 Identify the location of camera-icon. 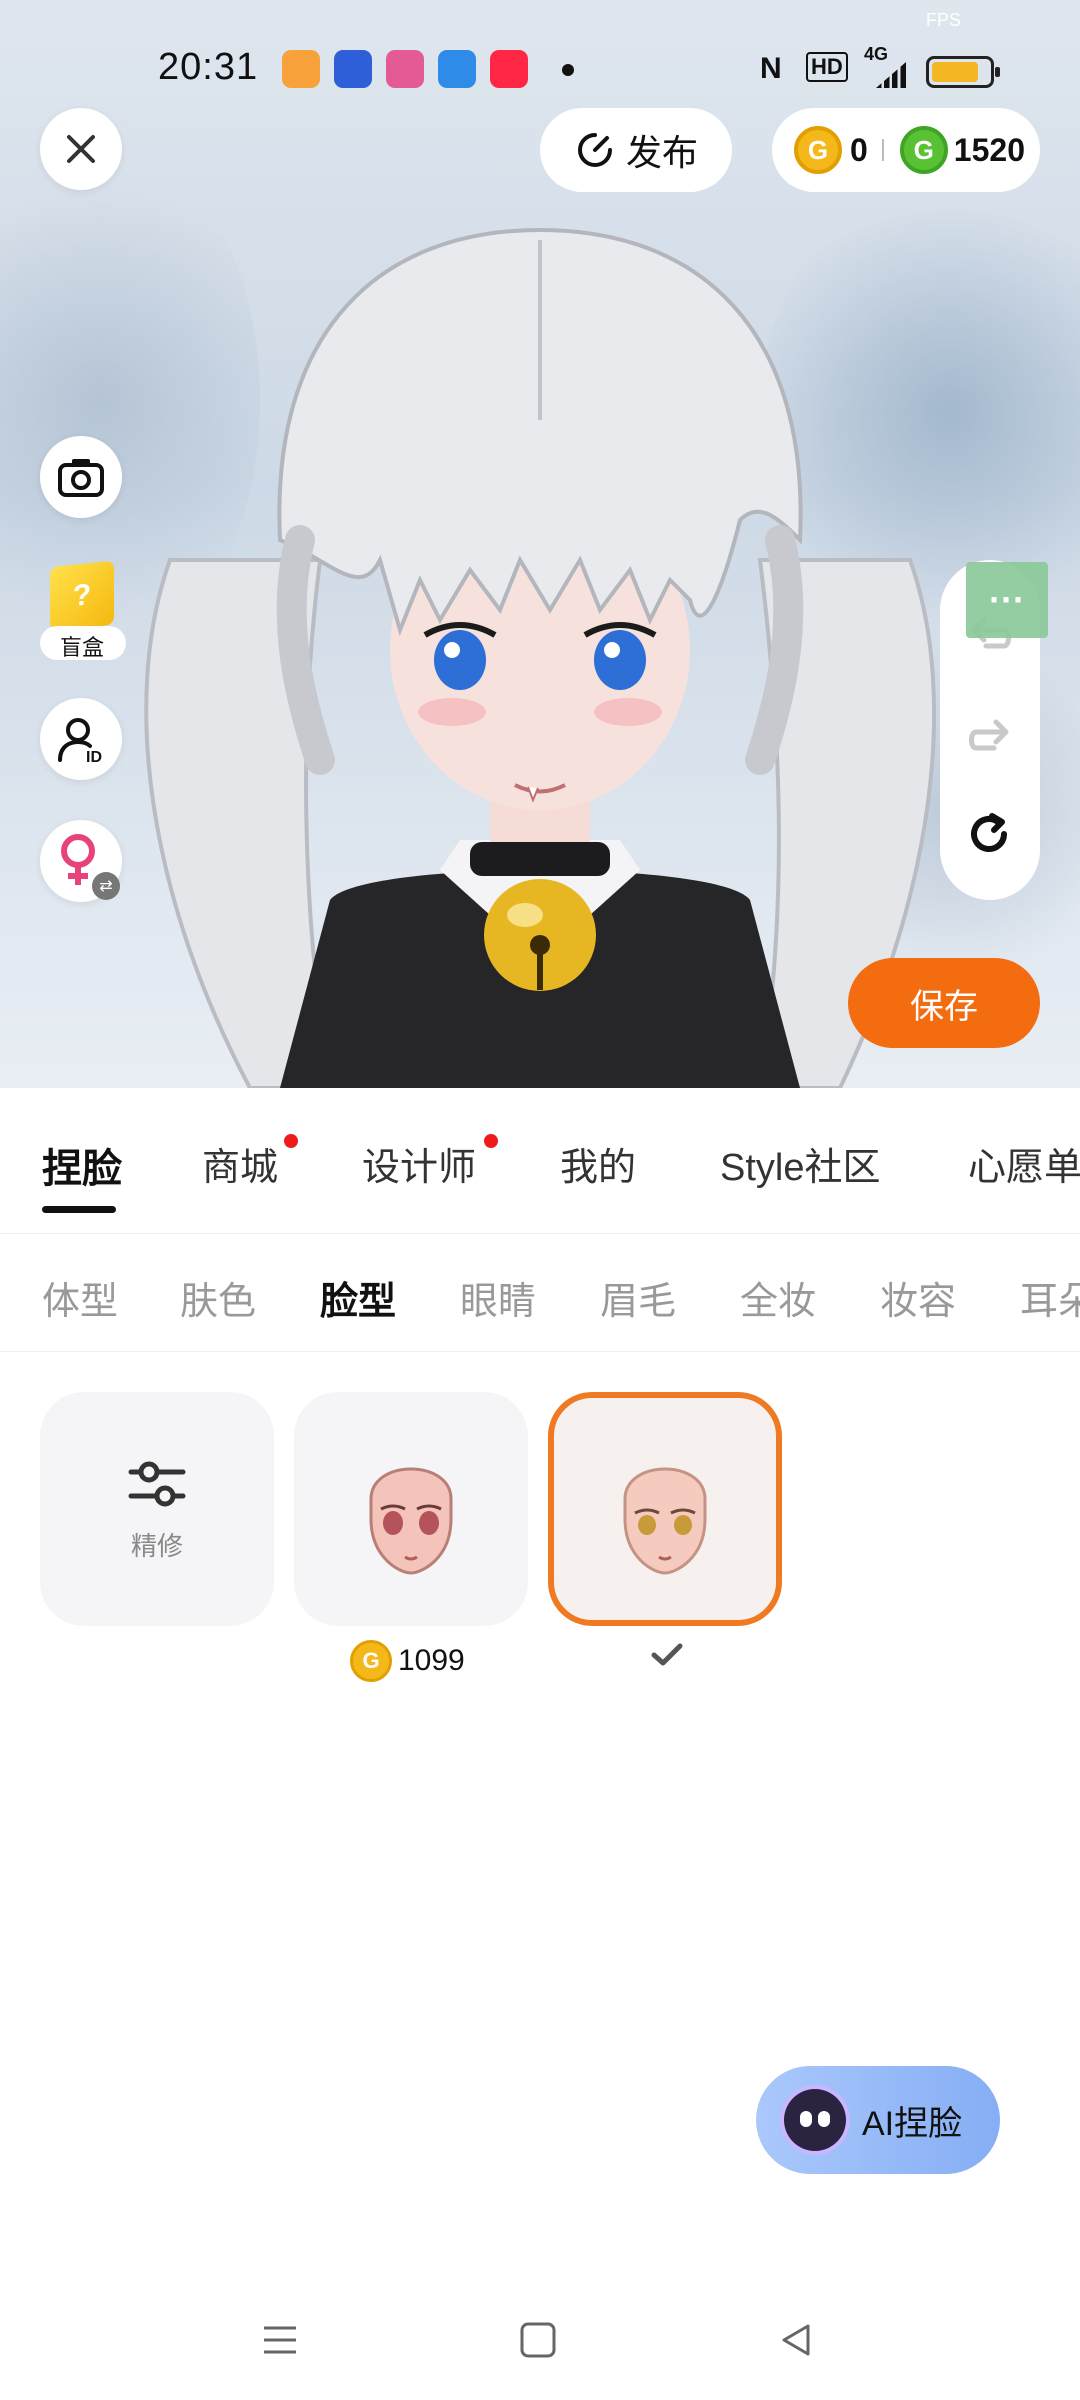
(81, 478).